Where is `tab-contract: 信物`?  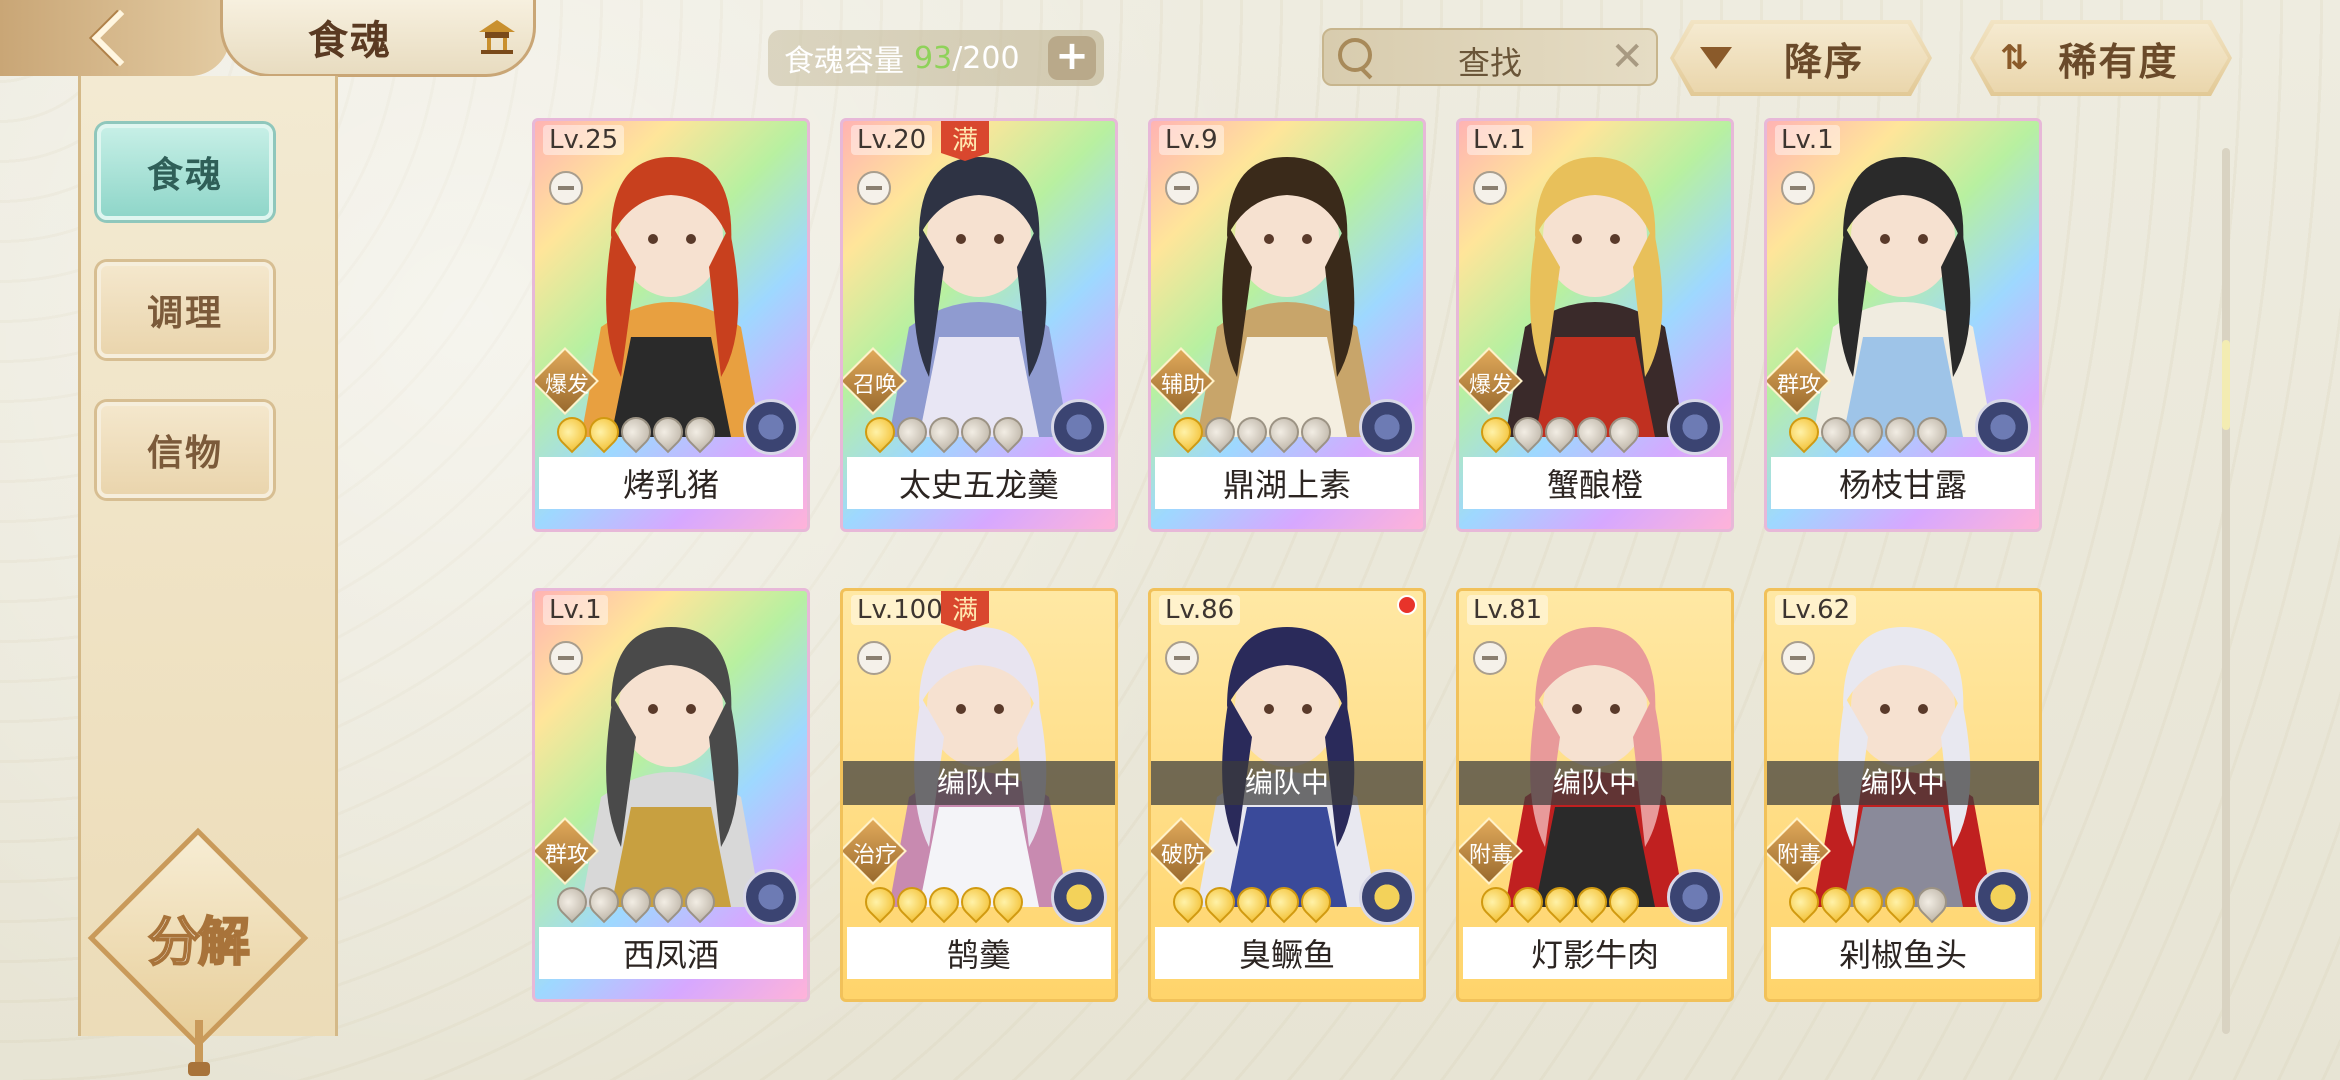 tab-contract: 信物 is located at coordinates (185, 450).